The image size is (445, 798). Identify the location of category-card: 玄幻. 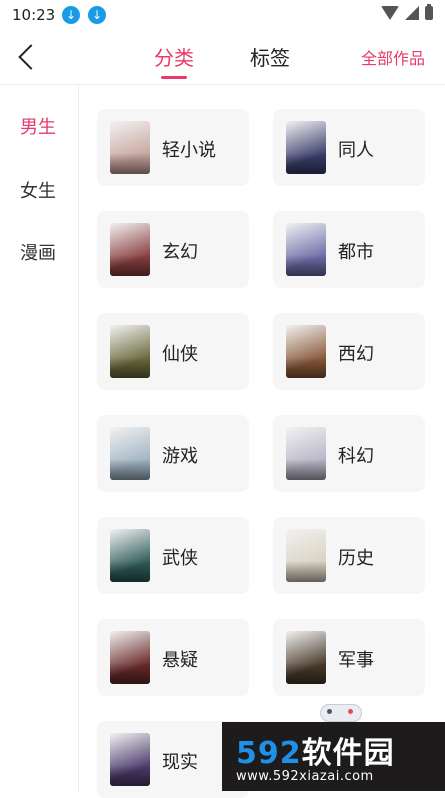
(173, 249).